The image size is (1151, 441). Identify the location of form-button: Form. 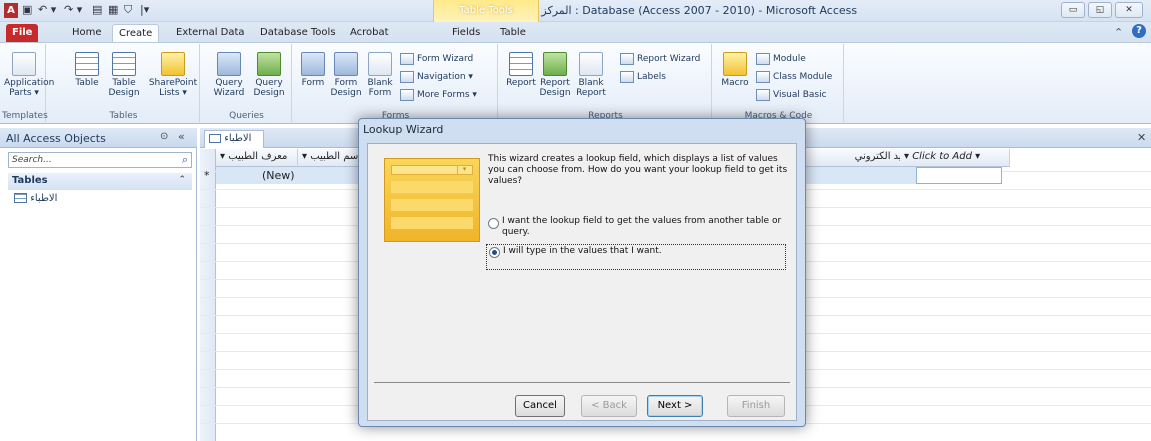
(313, 70).